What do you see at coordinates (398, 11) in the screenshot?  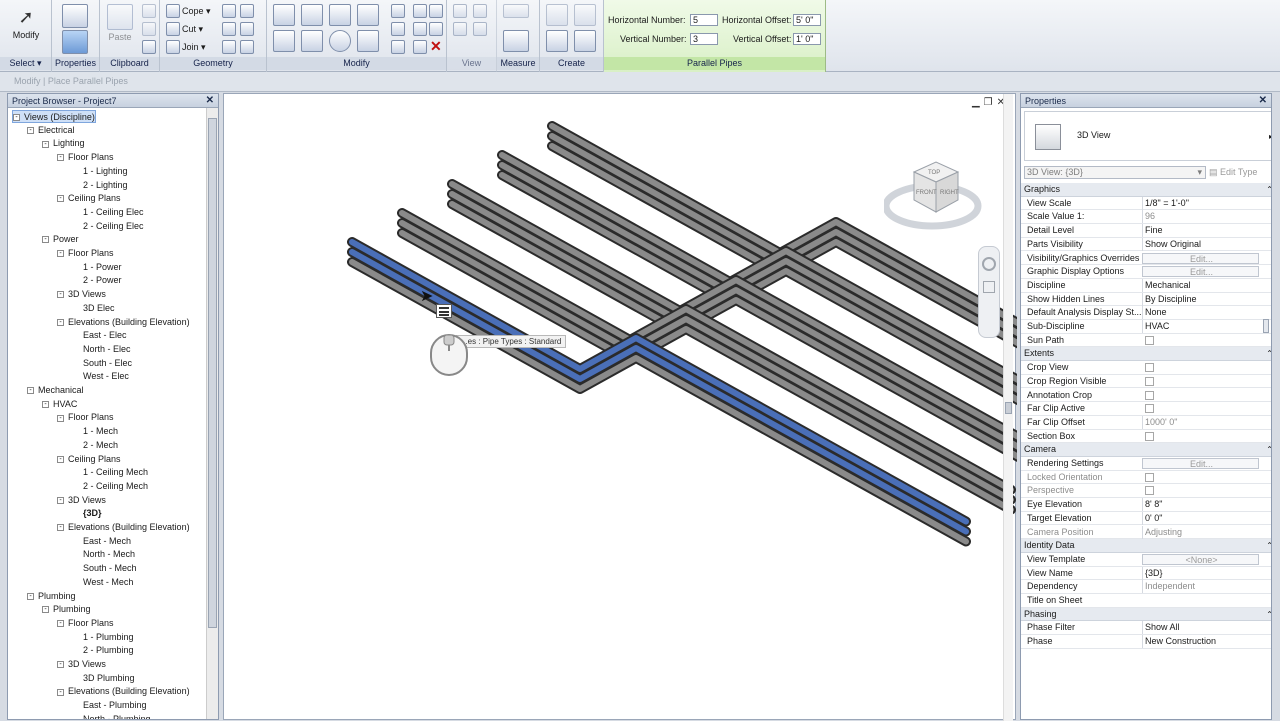 I see `split-icon` at bounding box center [398, 11].